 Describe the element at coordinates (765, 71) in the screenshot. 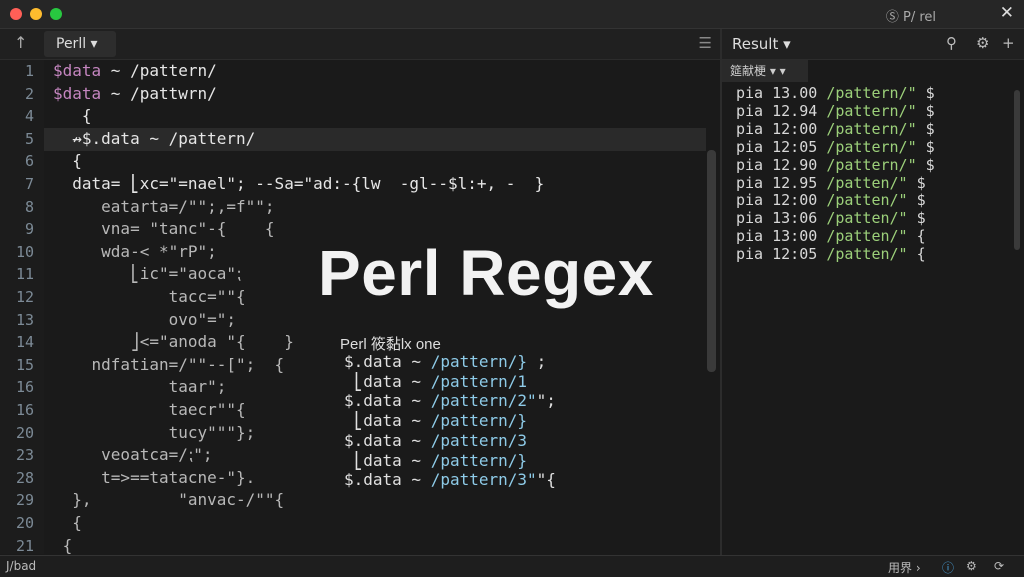

I see `result-filter-dropdown: 筵献梗 ▾ ▾` at that location.